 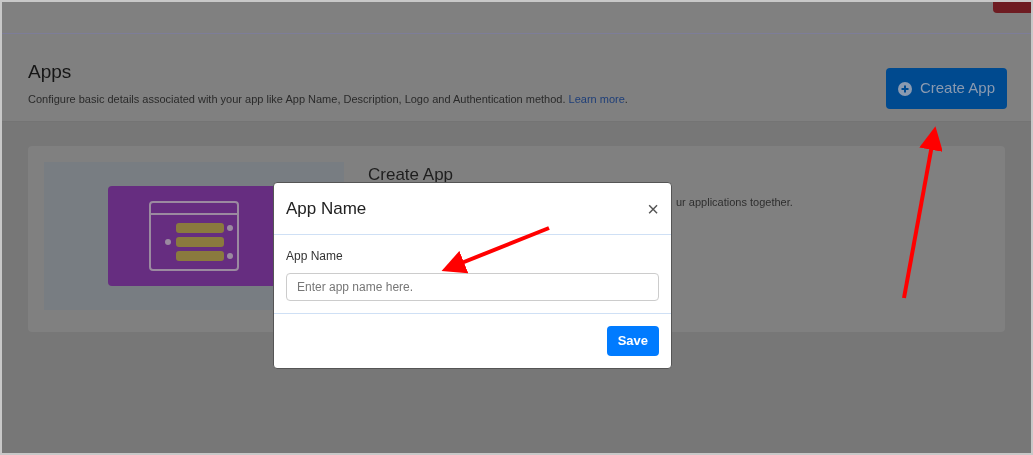 What do you see at coordinates (328, 99) in the screenshot?
I see `page-description: Configure basic details associated with your app like App Name, Description, Logo and Authentication method. Learn more.` at bounding box center [328, 99].